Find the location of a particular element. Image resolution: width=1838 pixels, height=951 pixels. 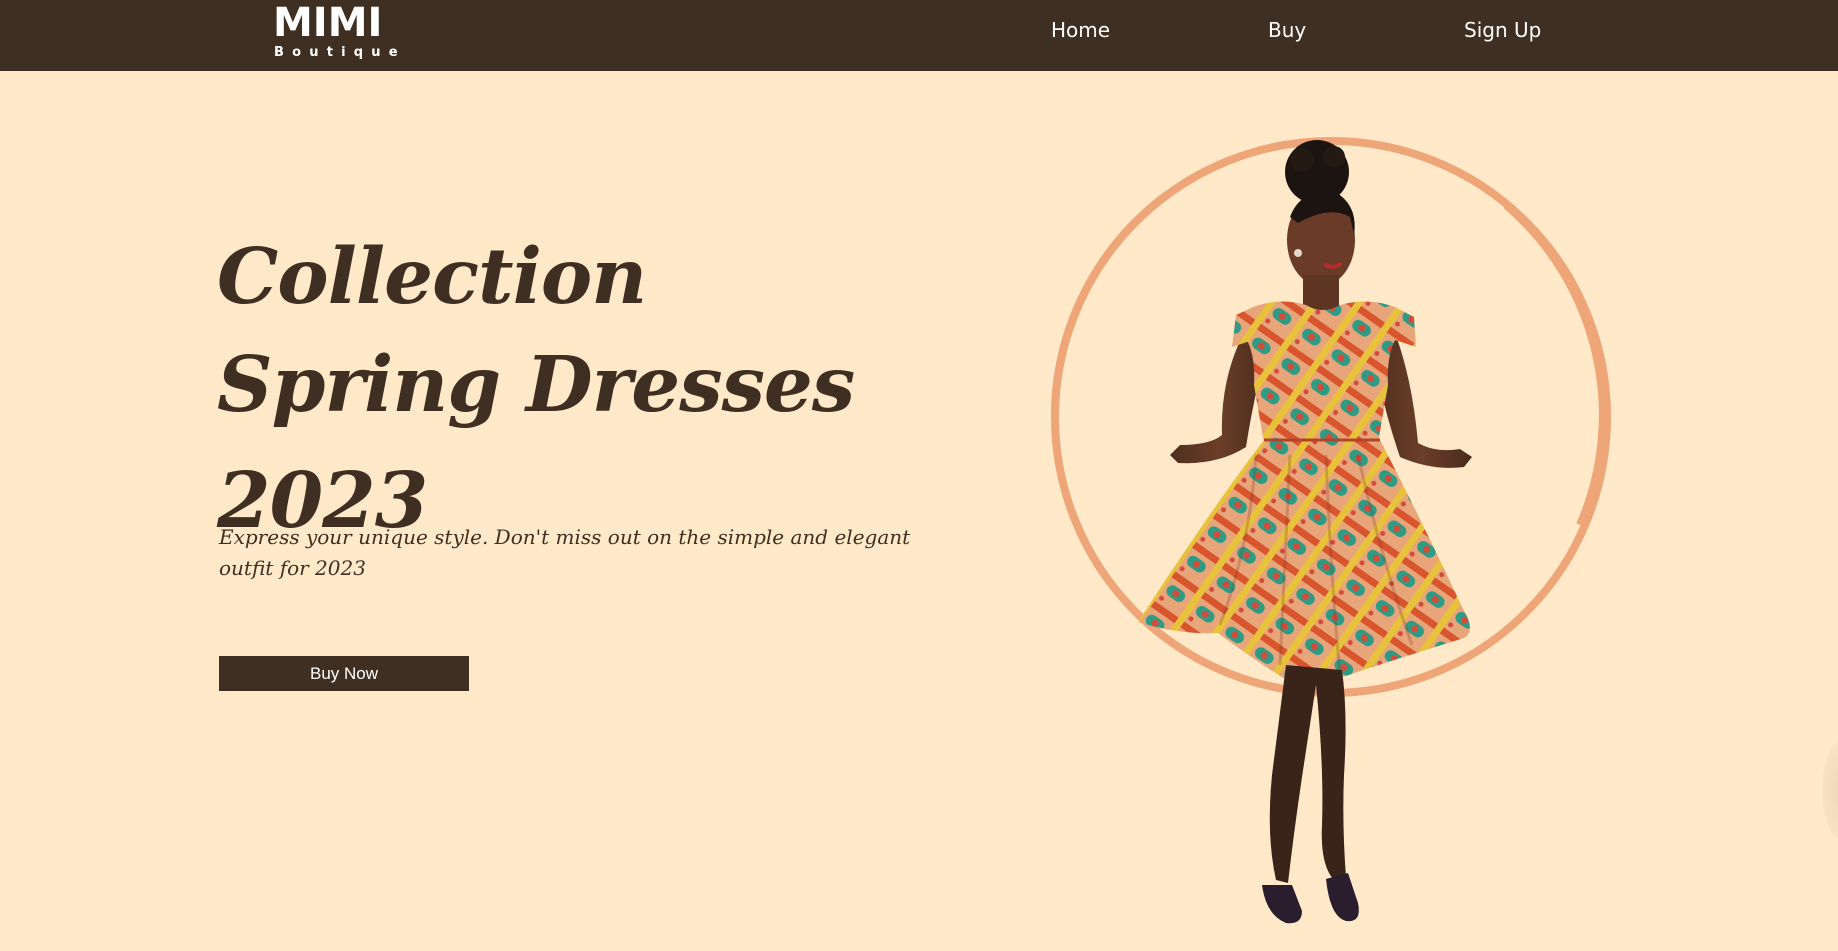

brand-name: MIMI is located at coordinates (328, 23).